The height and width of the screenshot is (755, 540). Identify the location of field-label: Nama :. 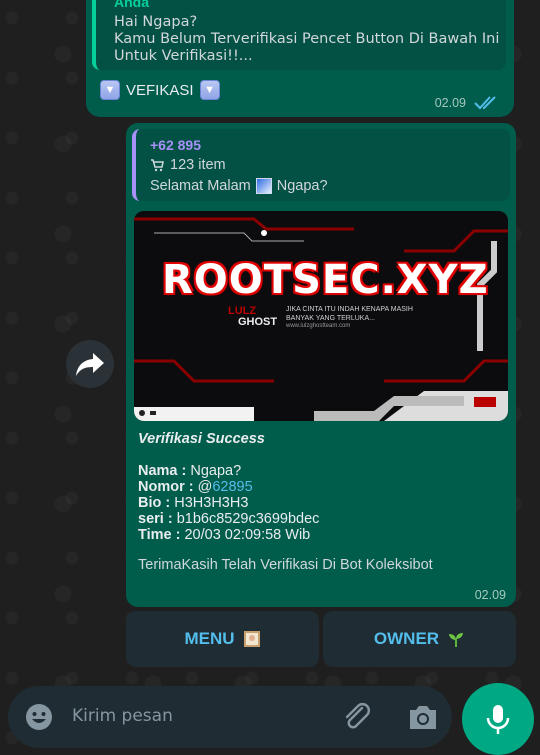
(162, 471).